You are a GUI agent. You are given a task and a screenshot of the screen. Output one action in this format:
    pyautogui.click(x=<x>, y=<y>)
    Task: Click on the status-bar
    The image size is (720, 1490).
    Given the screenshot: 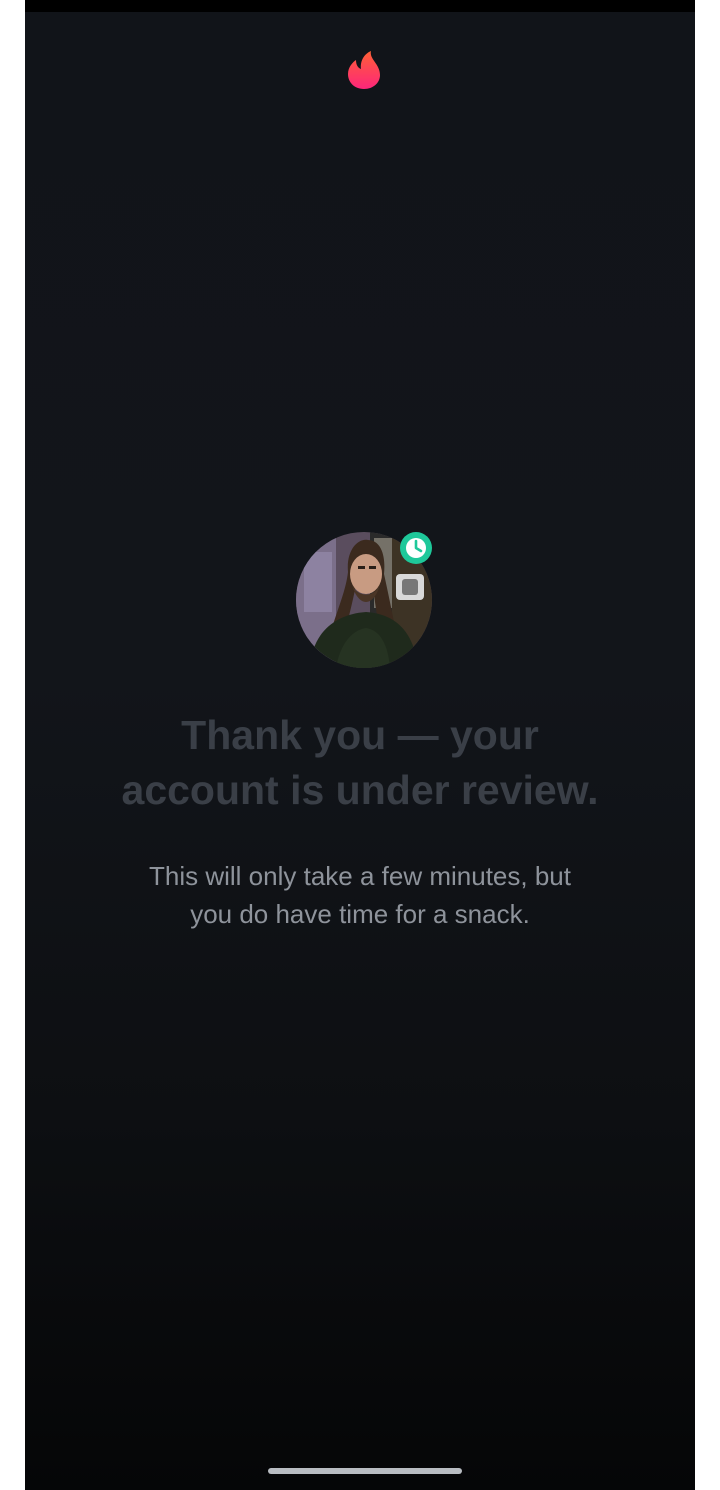 What is the action you would take?
    pyautogui.click(x=360, y=6)
    